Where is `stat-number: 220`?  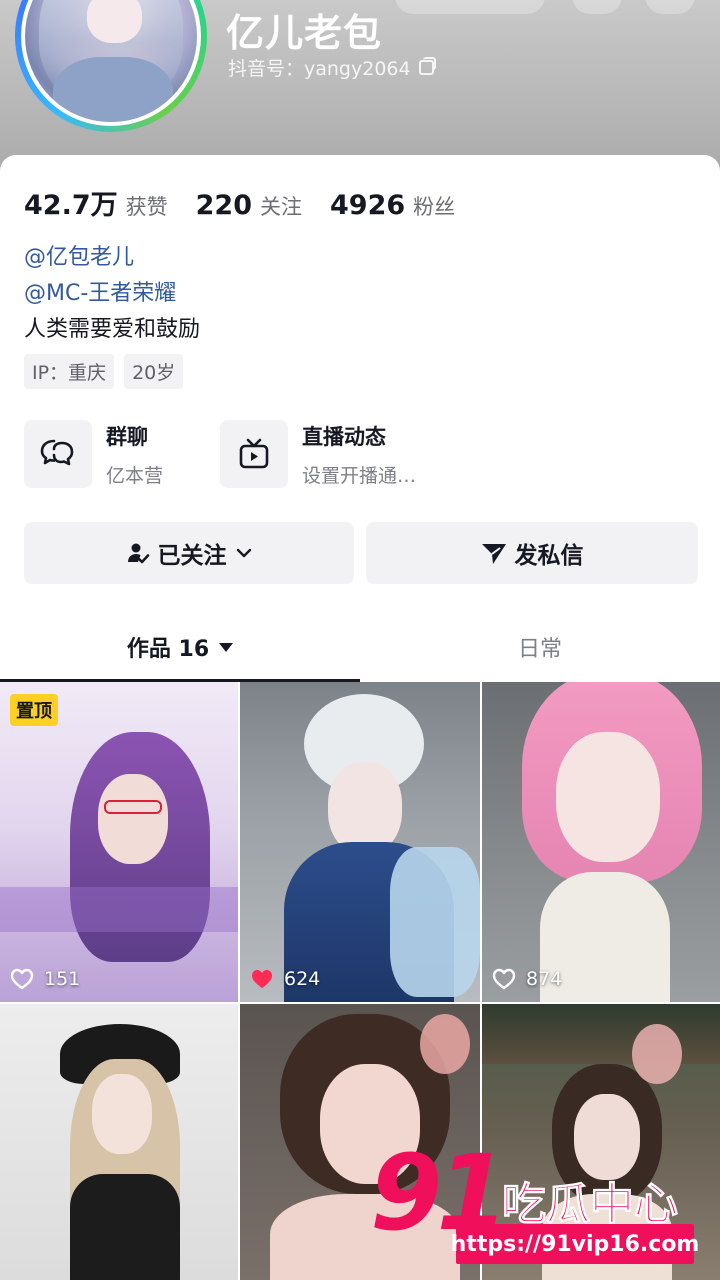
stat-number: 220 is located at coordinates (223, 205).